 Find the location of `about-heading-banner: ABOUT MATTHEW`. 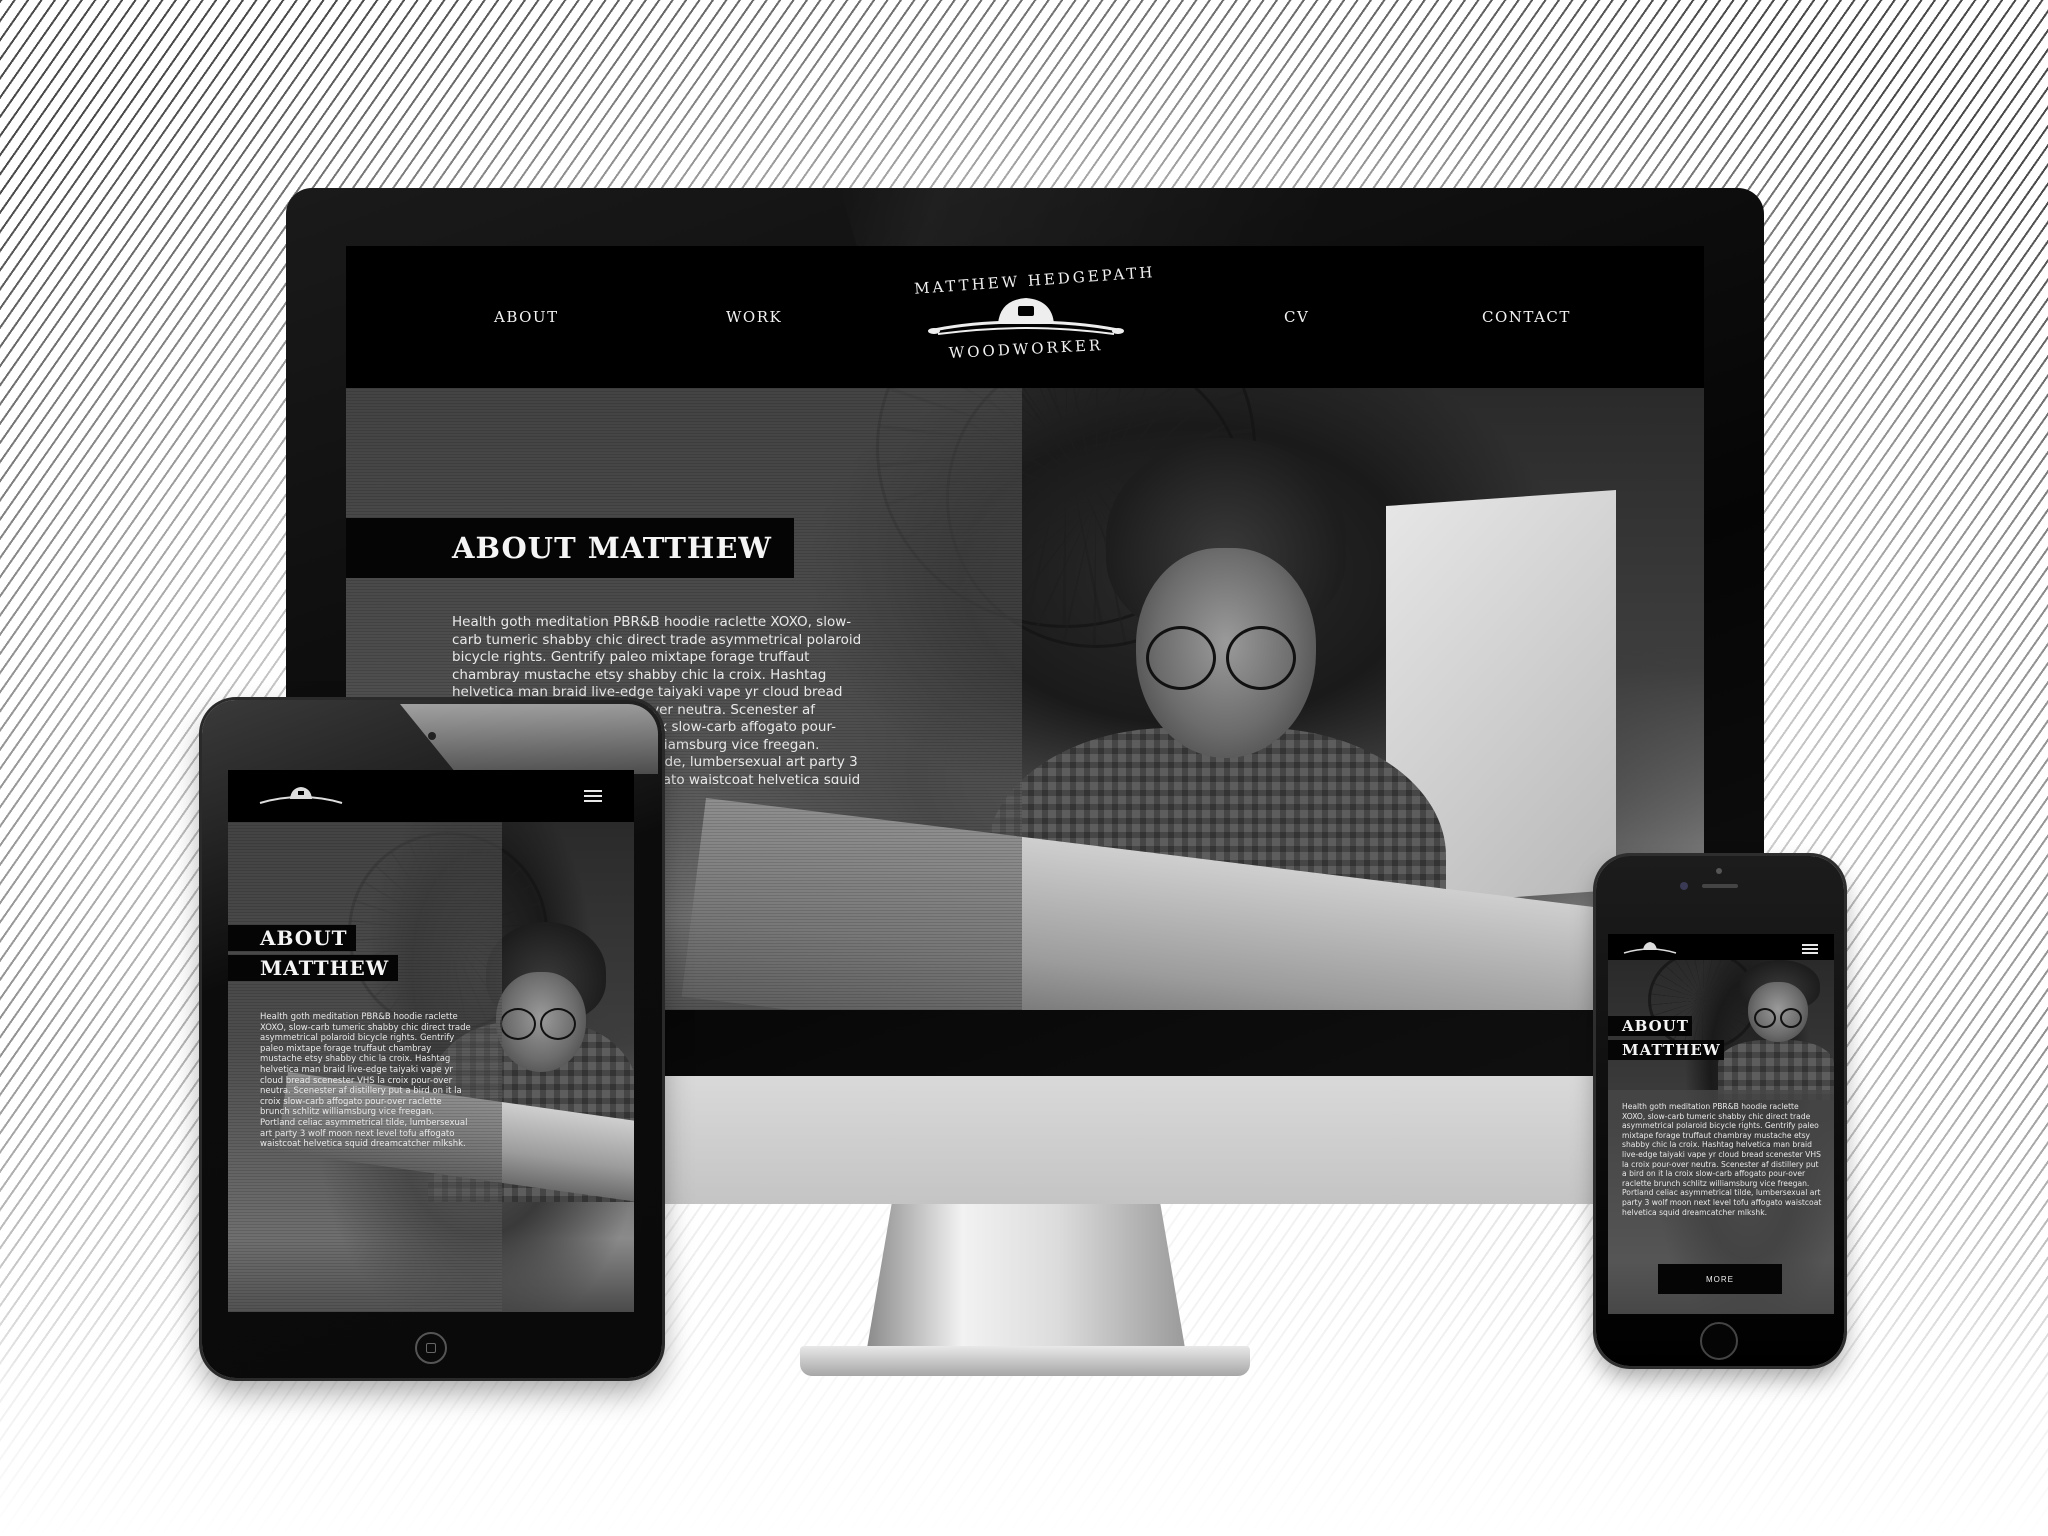

about-heading-banner: ABOUT MATTHEW is located at coordinates (570, 548).